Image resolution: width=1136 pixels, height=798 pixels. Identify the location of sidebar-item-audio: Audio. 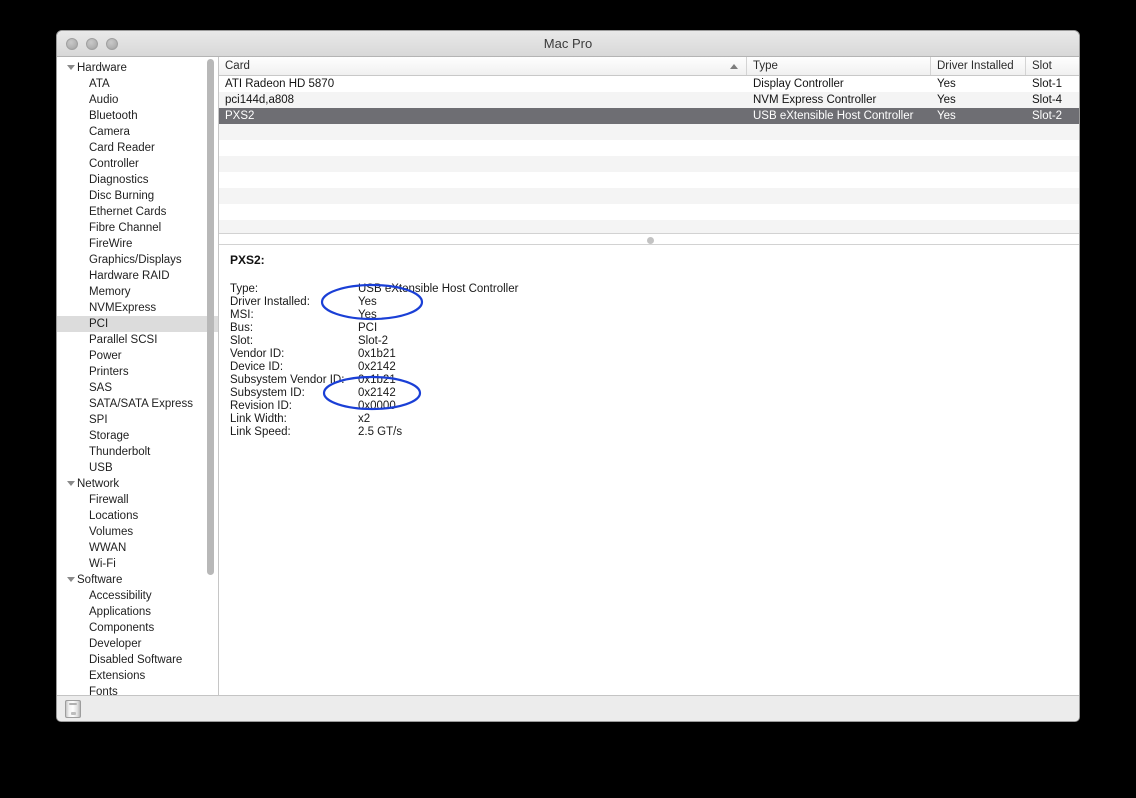
(137, 100).